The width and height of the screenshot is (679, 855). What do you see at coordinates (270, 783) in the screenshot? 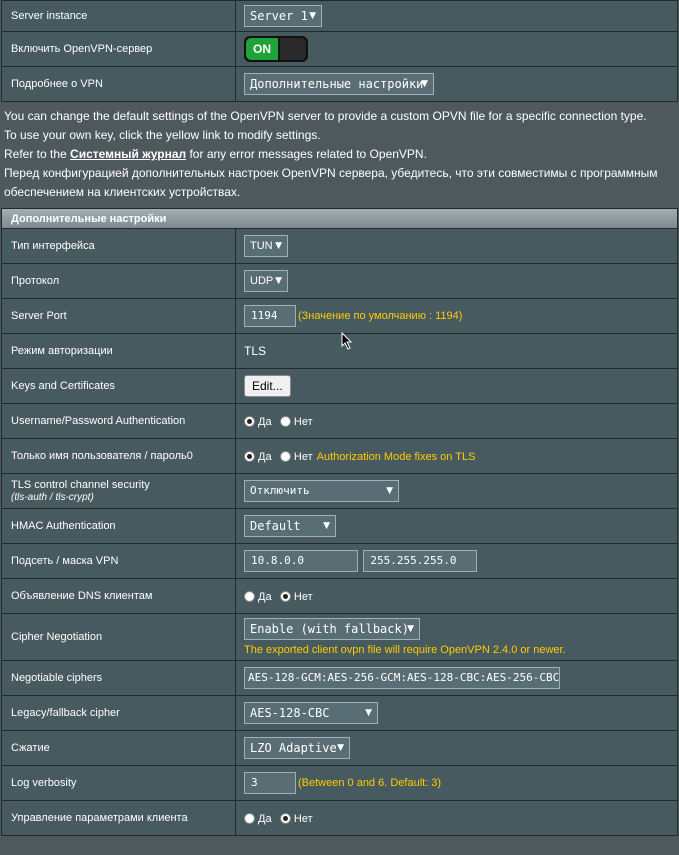
I see `log-verbosity-input: 3` at bounding box center [270, 783].